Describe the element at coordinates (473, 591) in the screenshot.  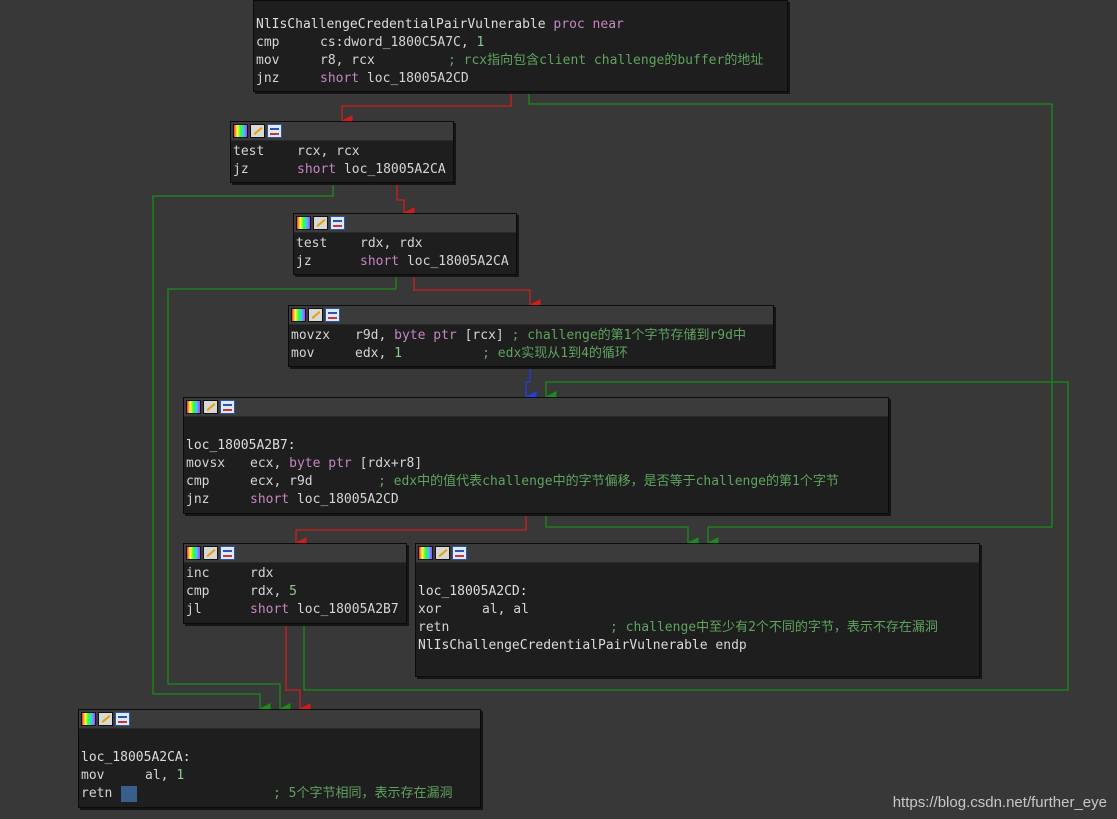
I see `block-label: loc_18005A2CD:` at that location.